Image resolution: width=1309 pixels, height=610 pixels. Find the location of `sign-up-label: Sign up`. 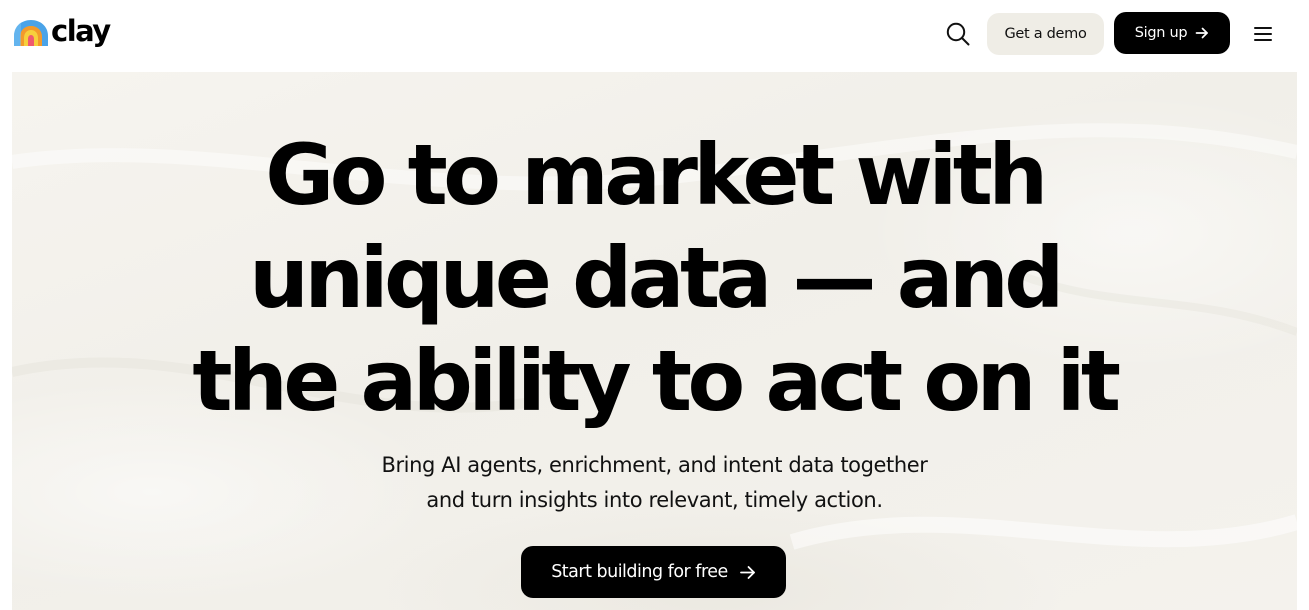

sign-up-label: Sign up is located at coordinates (1161, 33).